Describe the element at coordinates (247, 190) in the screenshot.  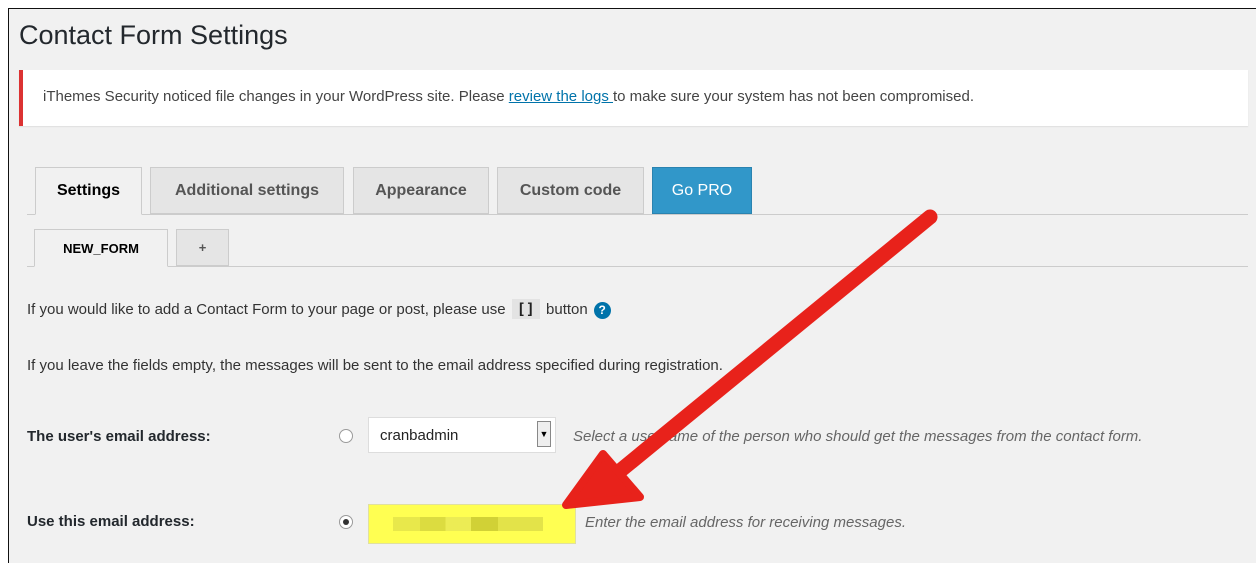
I see `tab-additional-settings: Additional settings` at that location.